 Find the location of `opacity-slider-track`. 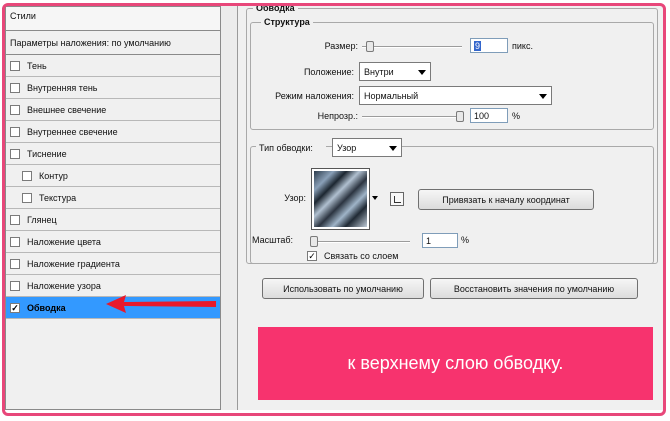

opacity-slider-track is located at coordinates (412, 117).